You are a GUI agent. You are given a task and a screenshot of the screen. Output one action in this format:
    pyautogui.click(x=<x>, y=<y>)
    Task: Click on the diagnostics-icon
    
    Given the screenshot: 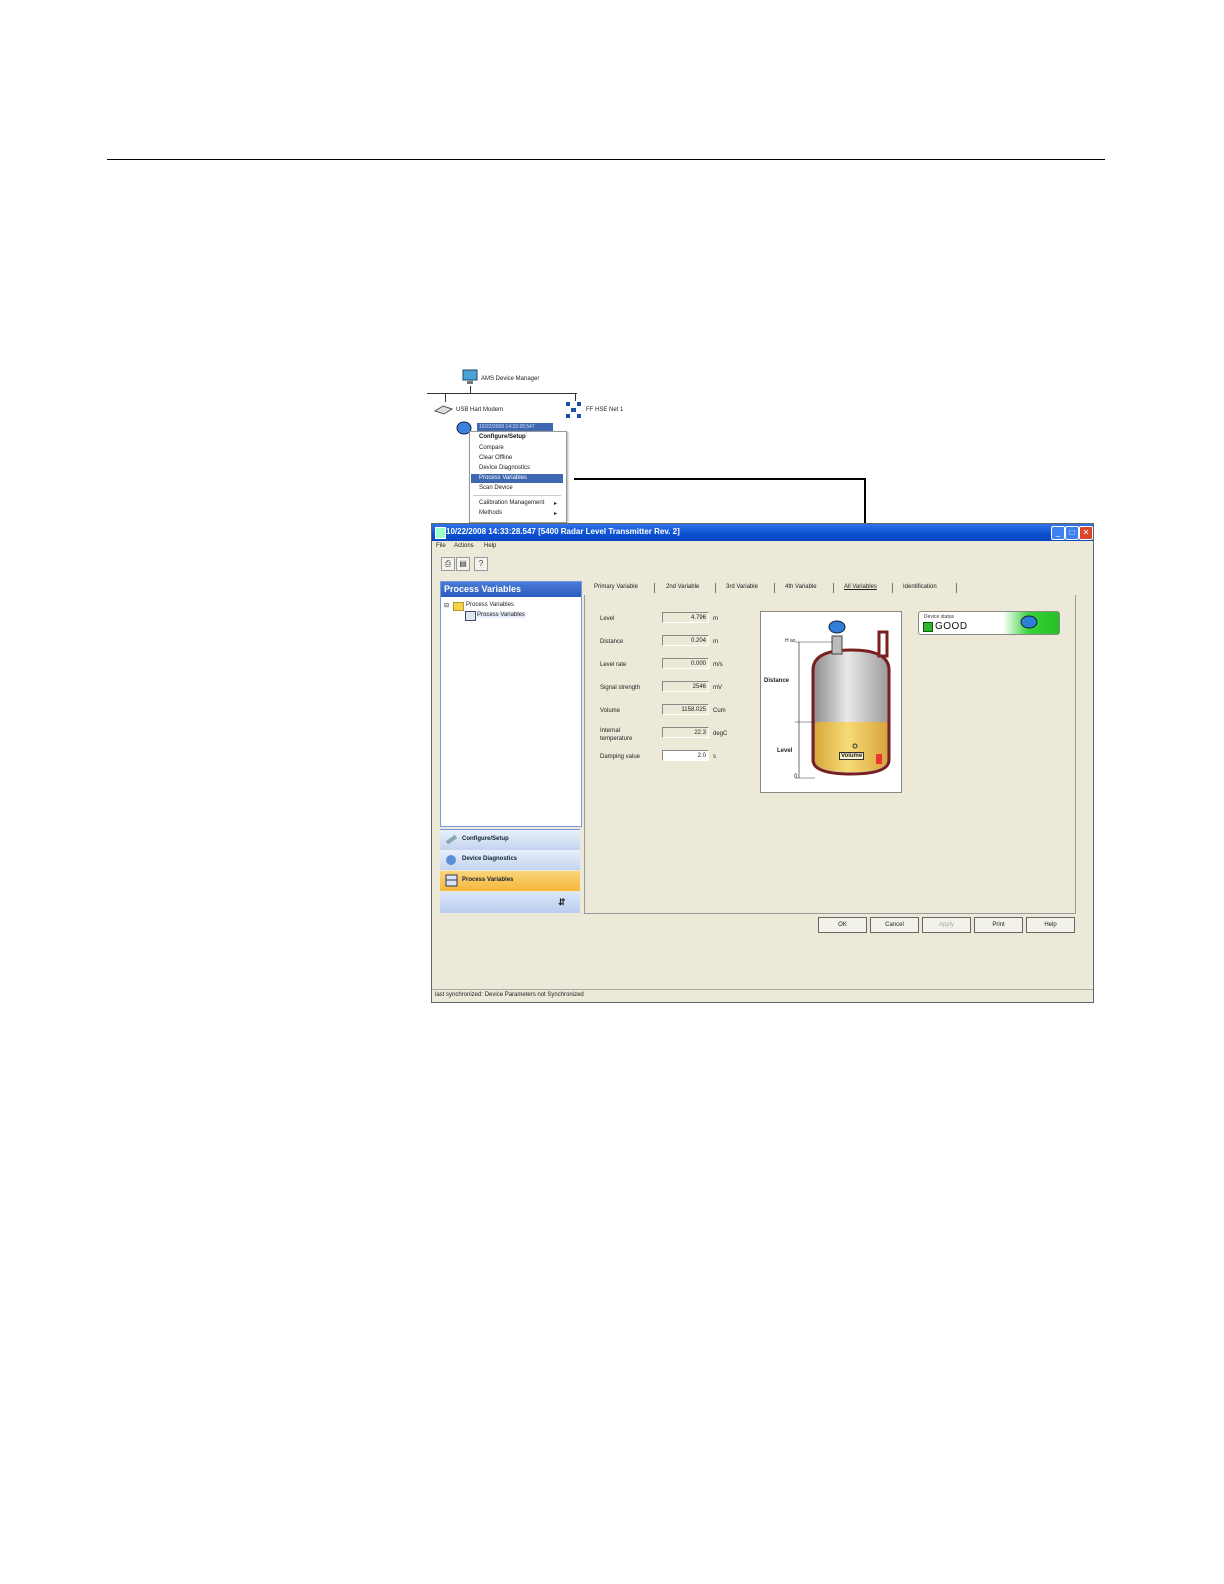 What is the action you would take?
    pyautogui.click(x=451, y=860)
    